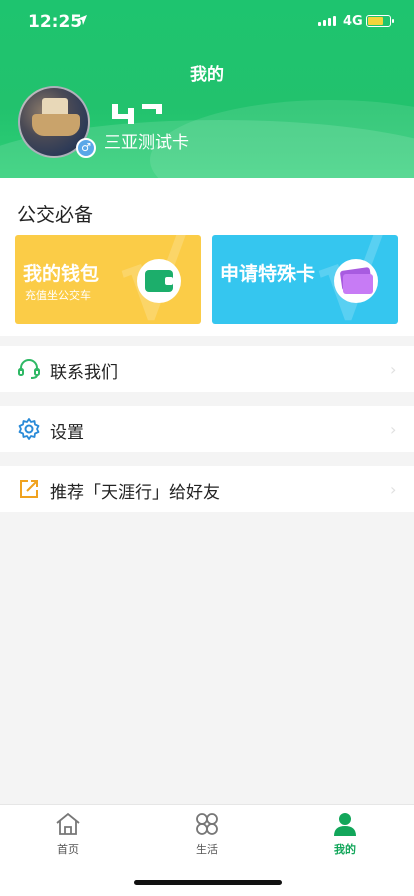 This screenshot has height=896, width=414. Describe the element at coordinates (55, 215) in the screenshot. I see `section-title: 公交必备` at that location.